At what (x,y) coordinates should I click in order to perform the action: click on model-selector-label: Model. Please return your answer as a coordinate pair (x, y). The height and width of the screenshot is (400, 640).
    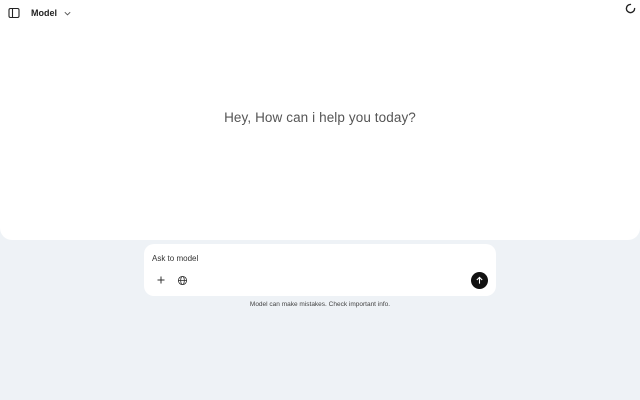
    Looking at the image, I should click on (44, 13).